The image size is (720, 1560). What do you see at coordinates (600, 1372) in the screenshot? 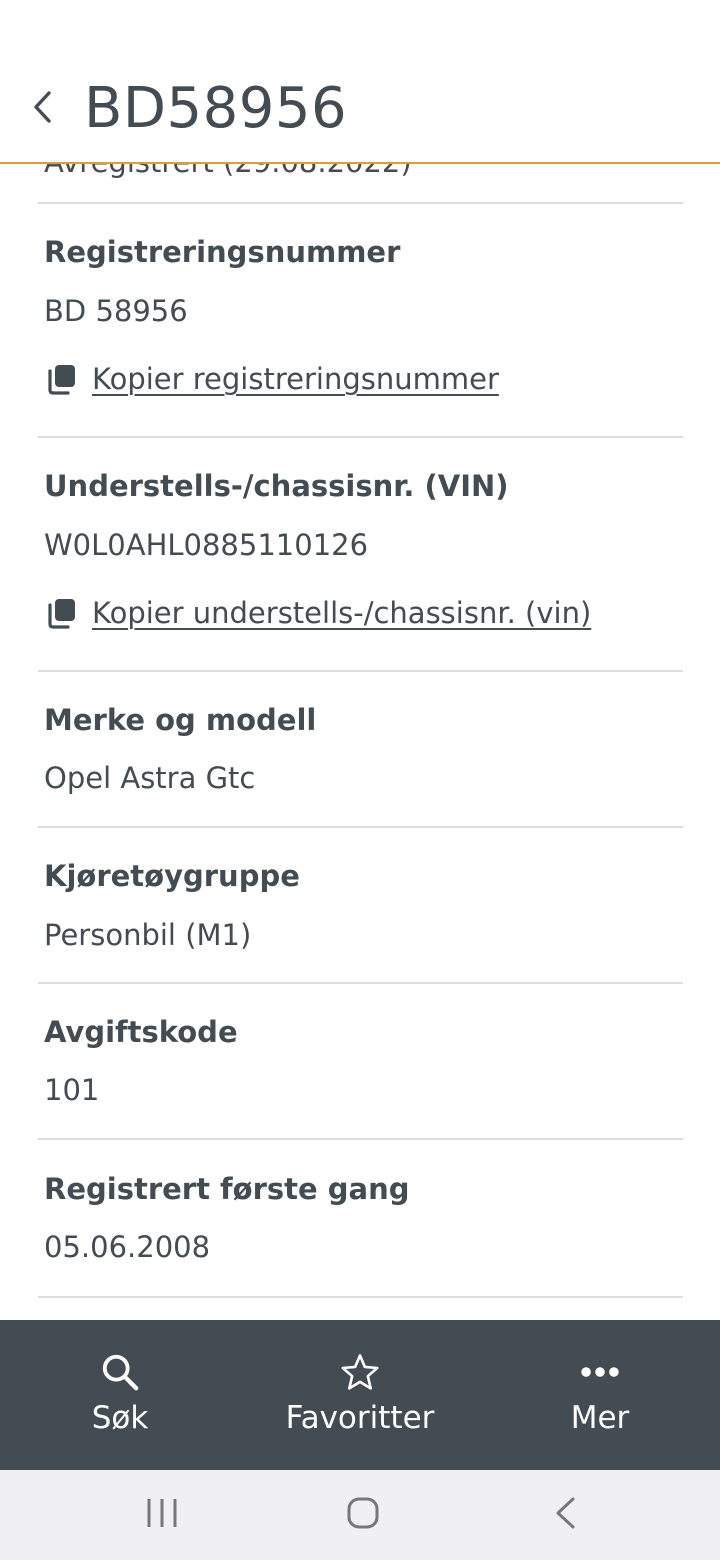
I see `more-dots-icon` at bounding box center [600, 1372].